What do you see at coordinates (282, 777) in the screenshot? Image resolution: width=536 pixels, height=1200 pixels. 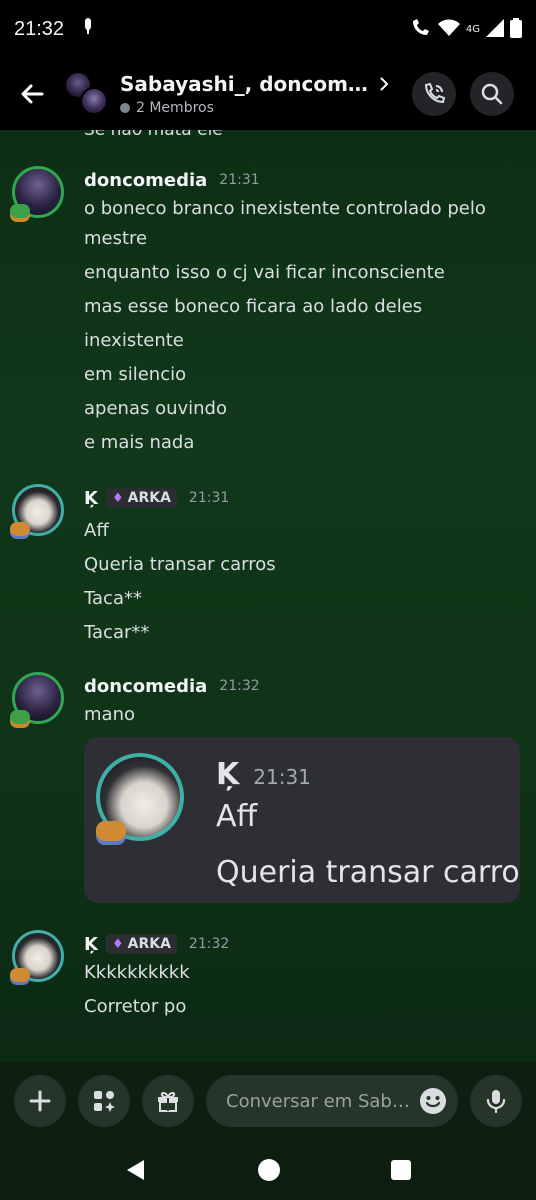 I see `embed-timestamp: 21:31` at bounding box center [282, 777].